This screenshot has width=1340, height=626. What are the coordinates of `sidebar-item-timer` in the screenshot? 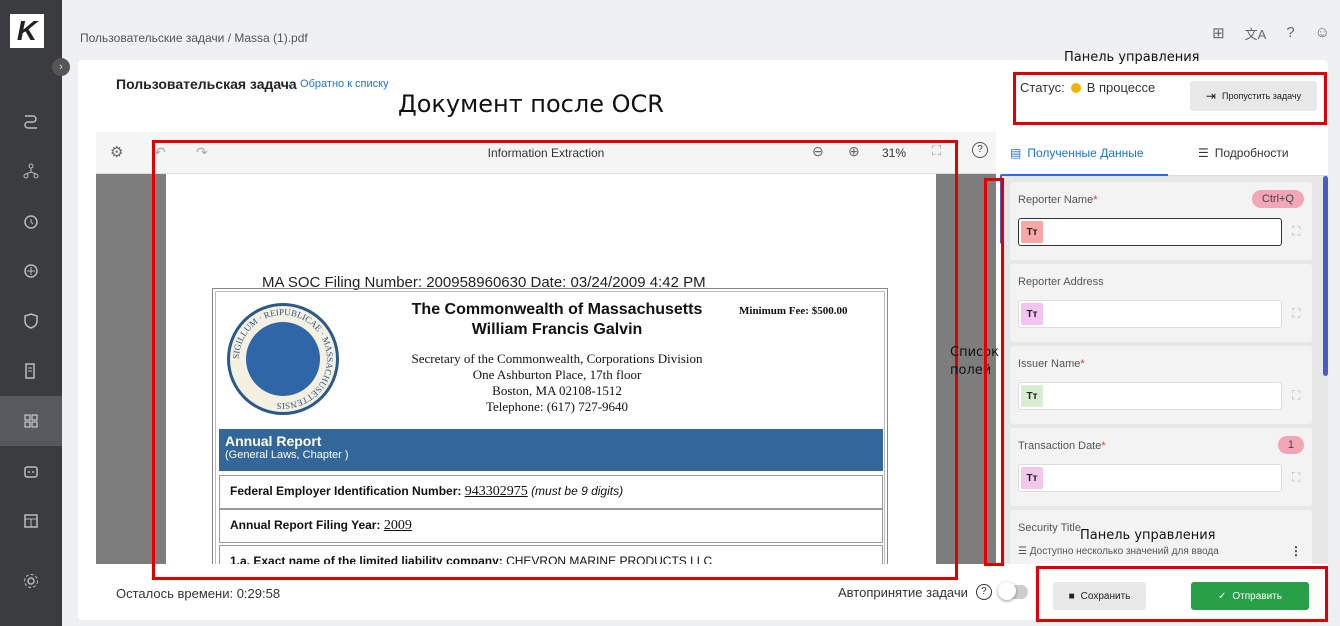 It's located at (31, 221).